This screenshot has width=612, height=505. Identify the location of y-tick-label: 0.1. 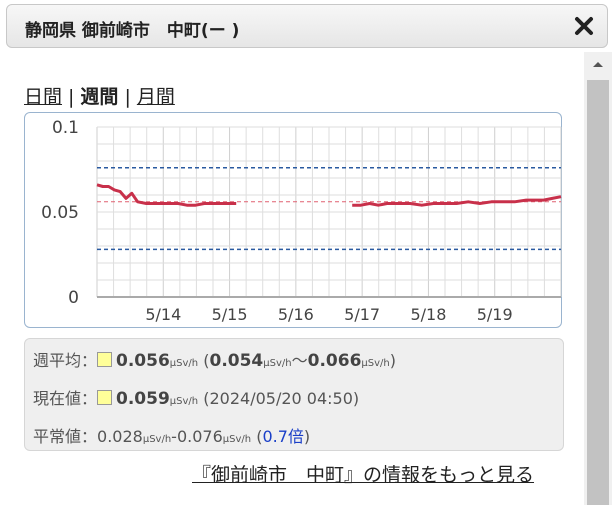
(65, 128).